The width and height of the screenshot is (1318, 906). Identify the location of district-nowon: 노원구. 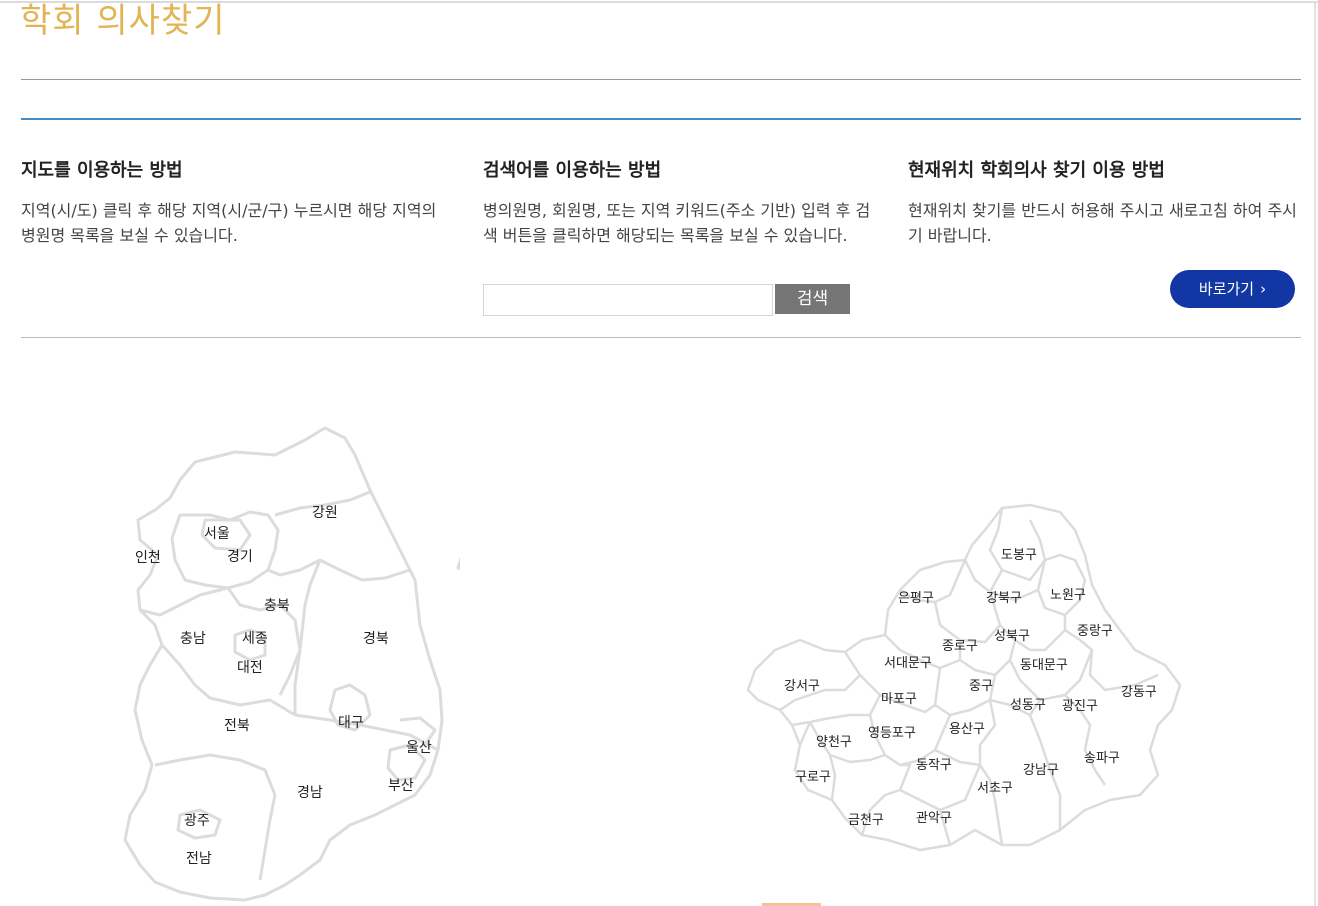
(1068, 596).